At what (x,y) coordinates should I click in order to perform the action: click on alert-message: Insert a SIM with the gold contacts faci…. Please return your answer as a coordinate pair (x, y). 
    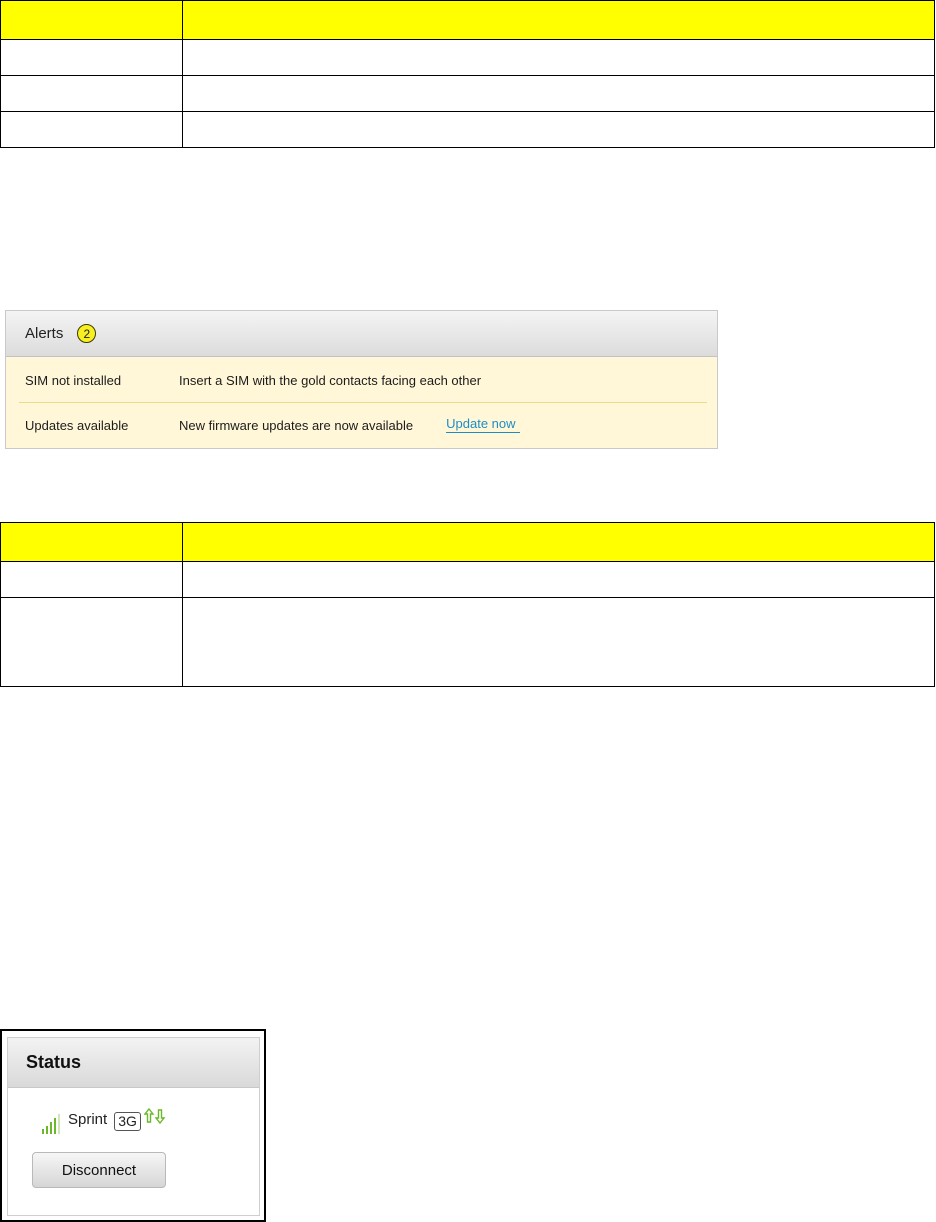
    Looking at the image, I should click on (330, 380).